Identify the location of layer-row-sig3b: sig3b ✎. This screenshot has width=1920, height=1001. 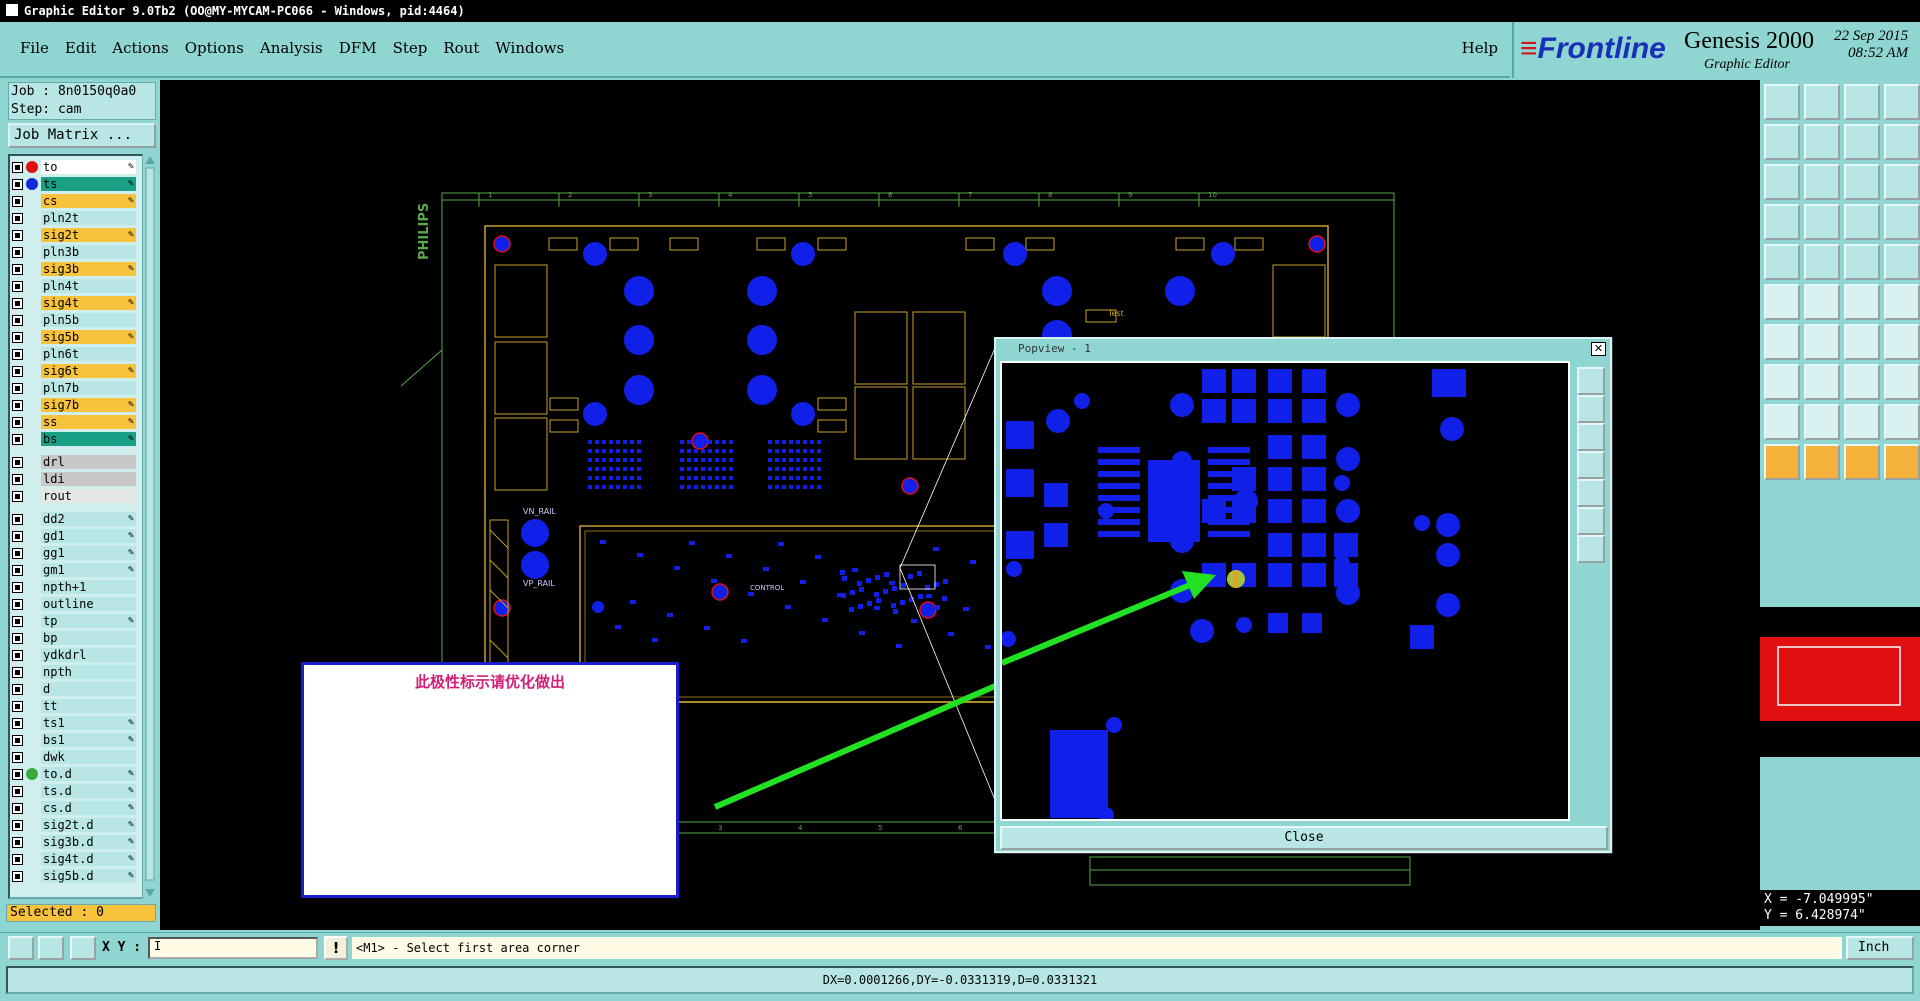
(74, 269).